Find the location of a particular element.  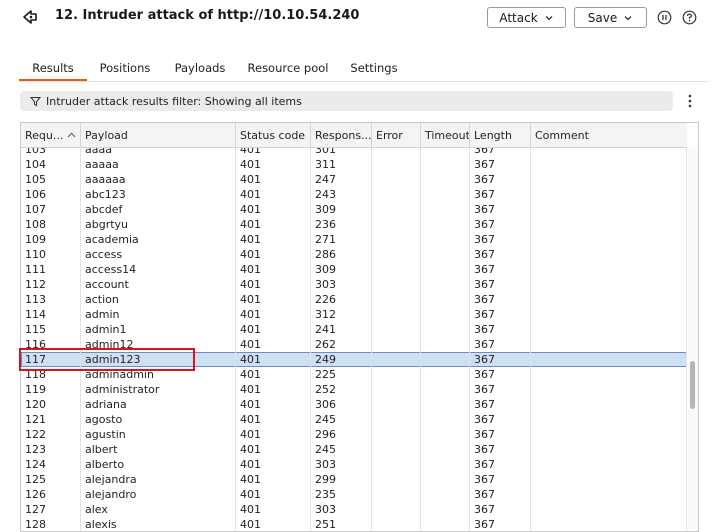

pause-icon is located at coordinates (664, 17).